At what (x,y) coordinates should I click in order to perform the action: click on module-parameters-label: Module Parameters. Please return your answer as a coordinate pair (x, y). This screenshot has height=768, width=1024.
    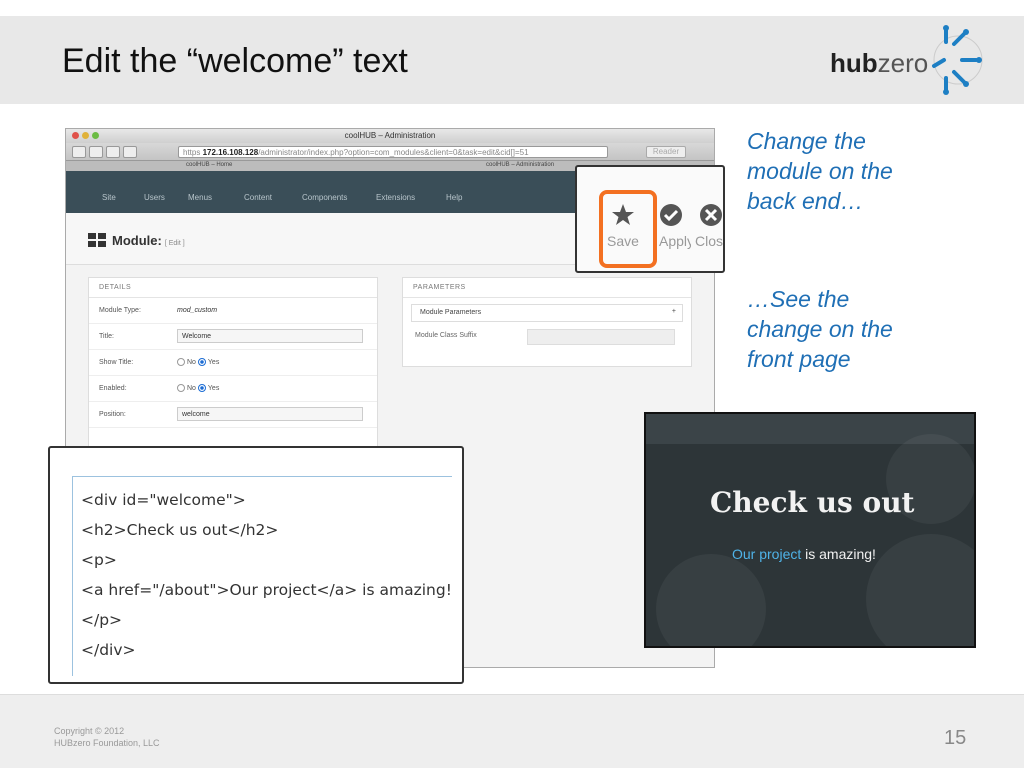
    Looking at the image, I should click on (451, 312).